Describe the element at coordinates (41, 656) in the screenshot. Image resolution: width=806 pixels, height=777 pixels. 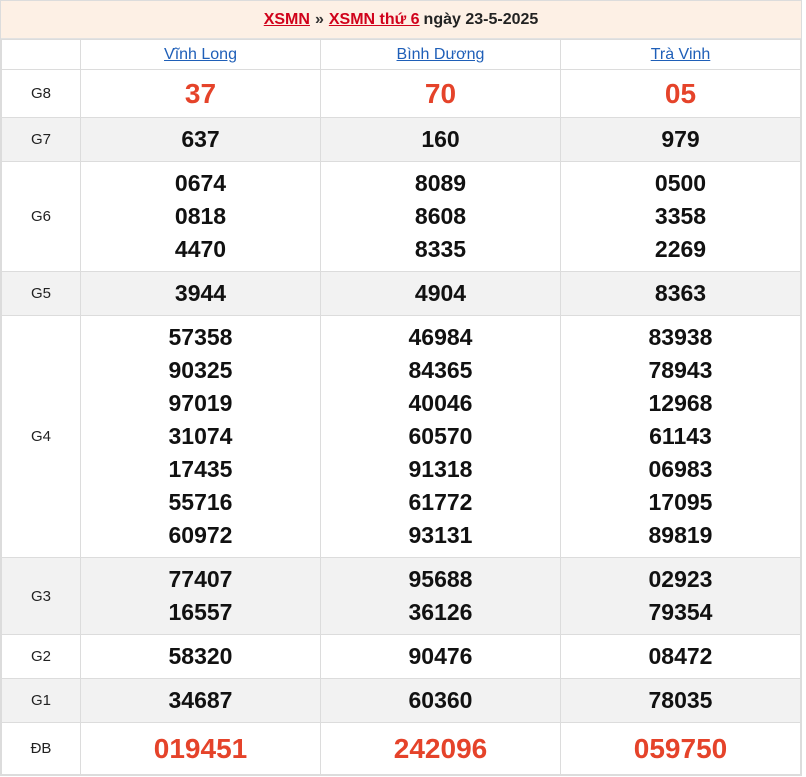
I see `prize-label: G2` at that location.